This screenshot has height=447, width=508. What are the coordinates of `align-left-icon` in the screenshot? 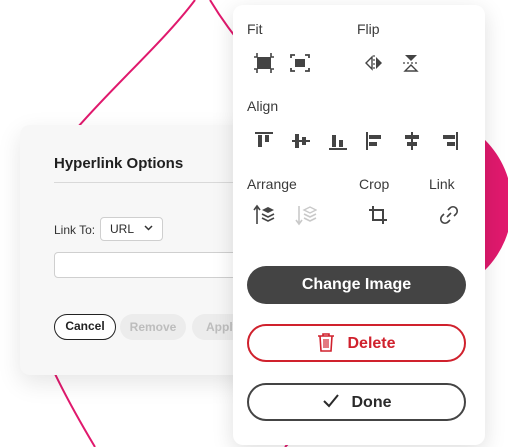 It's located at (375, 141).